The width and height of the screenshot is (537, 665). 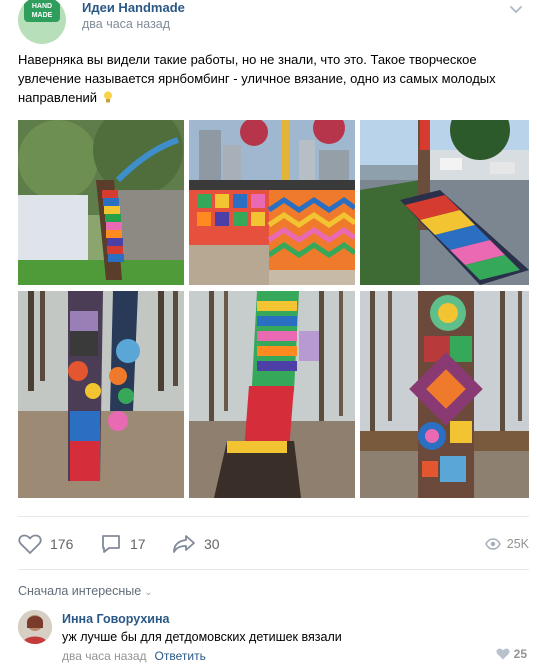 What do you see at coordinates (115, 619) in the screenshot?
I see `comment-author-name: Инна Говорухина` at bounding box center [115, 619].